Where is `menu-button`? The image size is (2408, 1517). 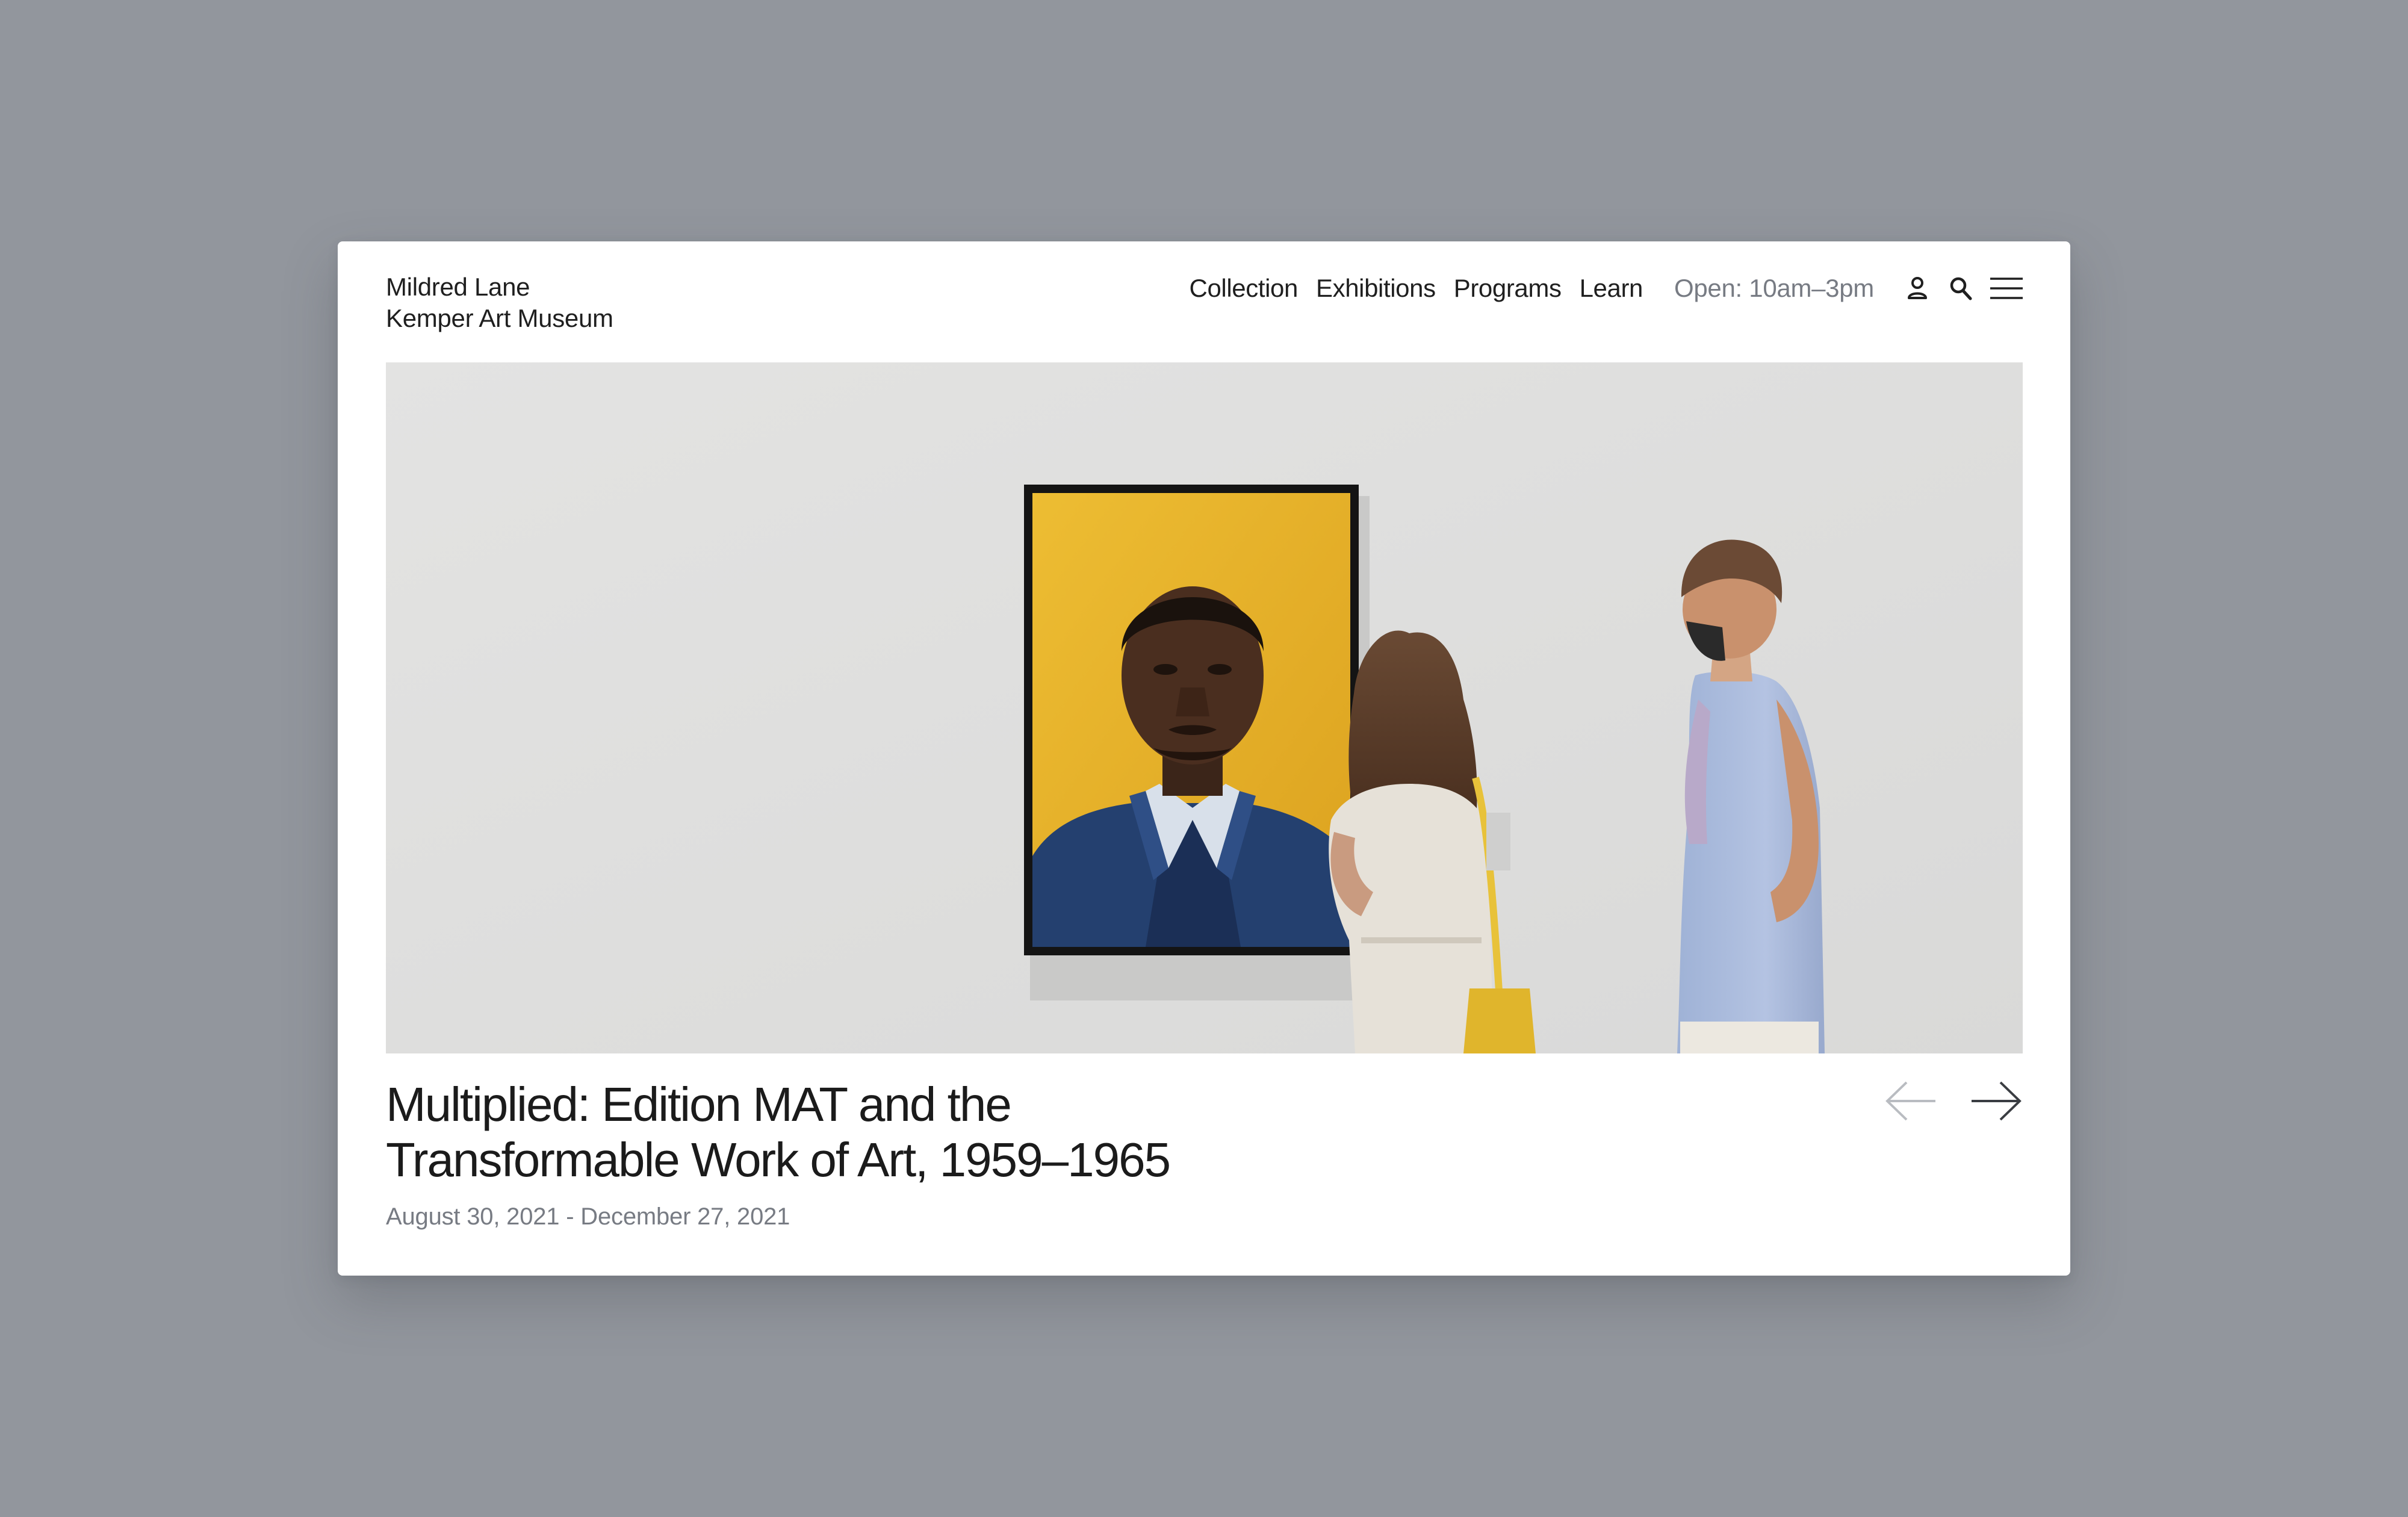
menu-button is located at coordinates (2006, 288).